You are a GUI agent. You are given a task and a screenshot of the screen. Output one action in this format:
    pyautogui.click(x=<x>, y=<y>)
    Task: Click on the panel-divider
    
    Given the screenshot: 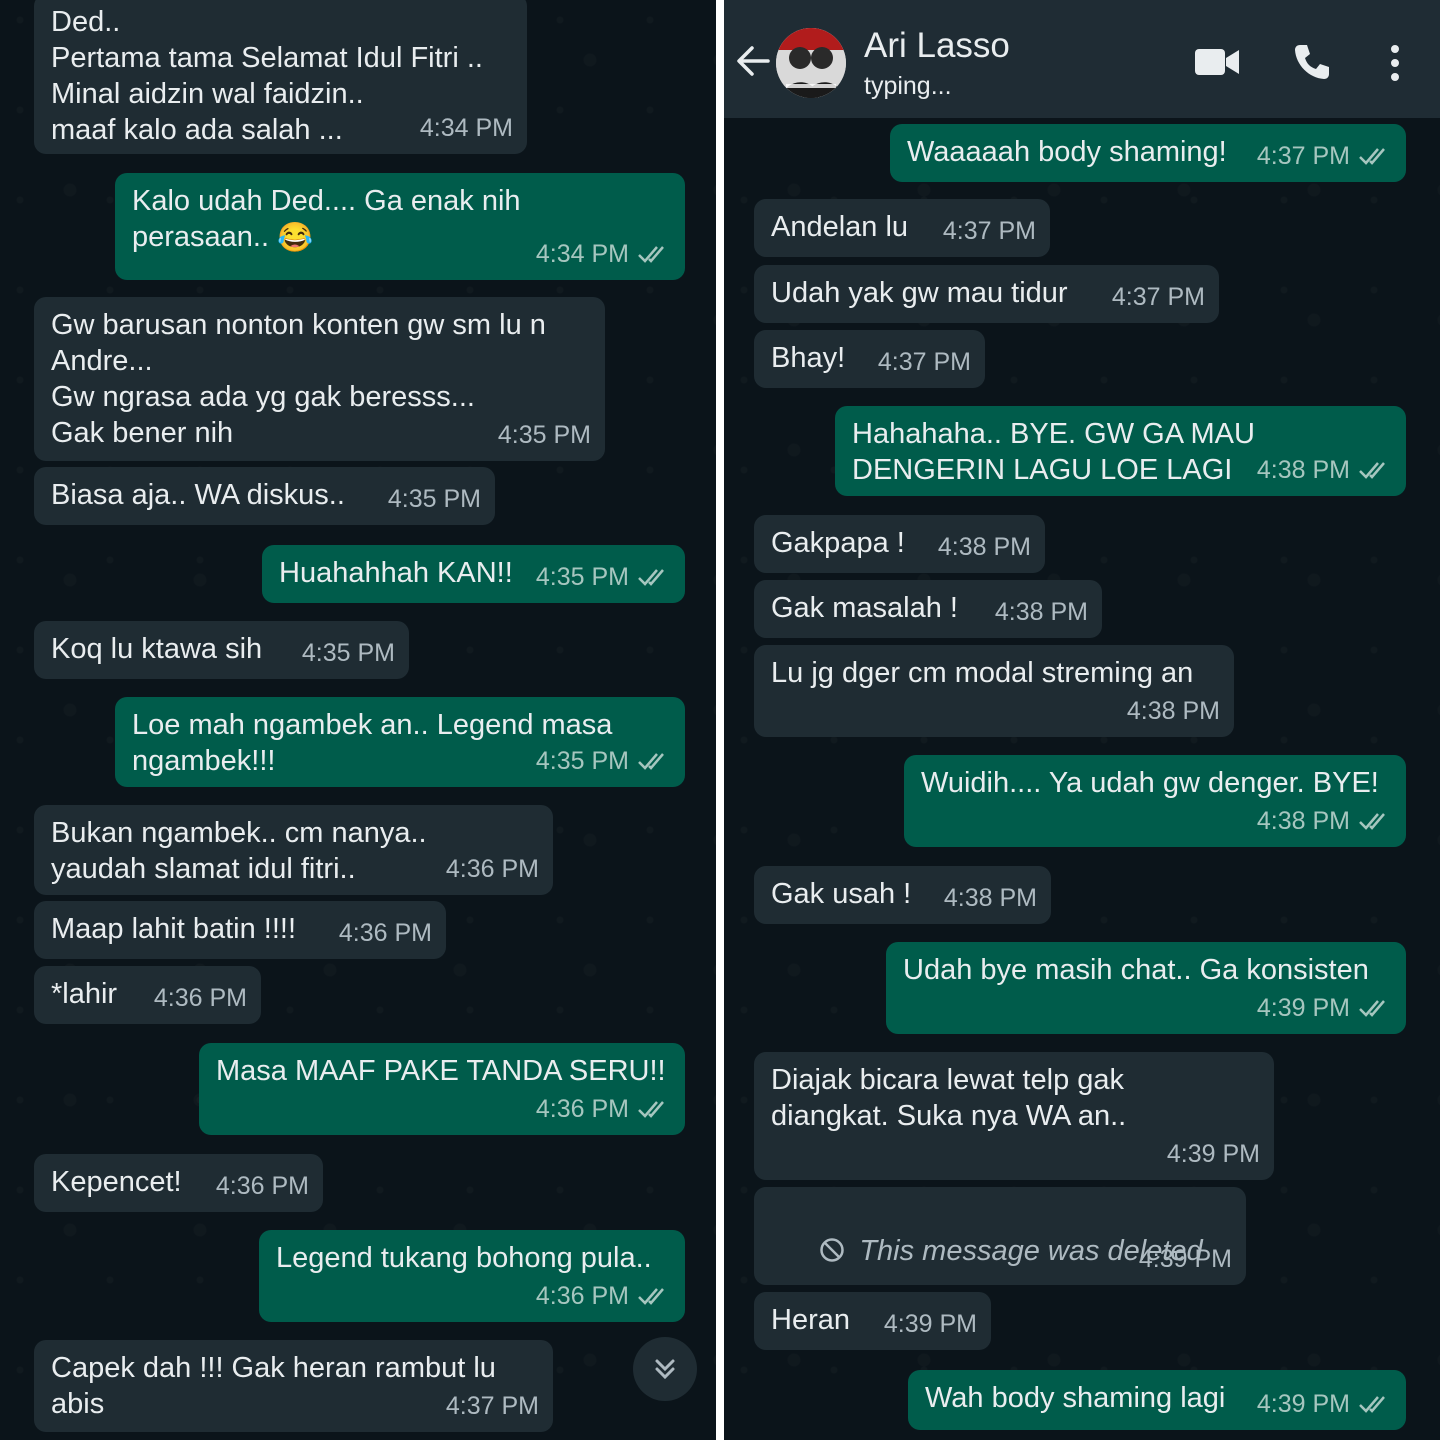 What is the action you would take?
    pyautogui.click(x=720, y=720)
    